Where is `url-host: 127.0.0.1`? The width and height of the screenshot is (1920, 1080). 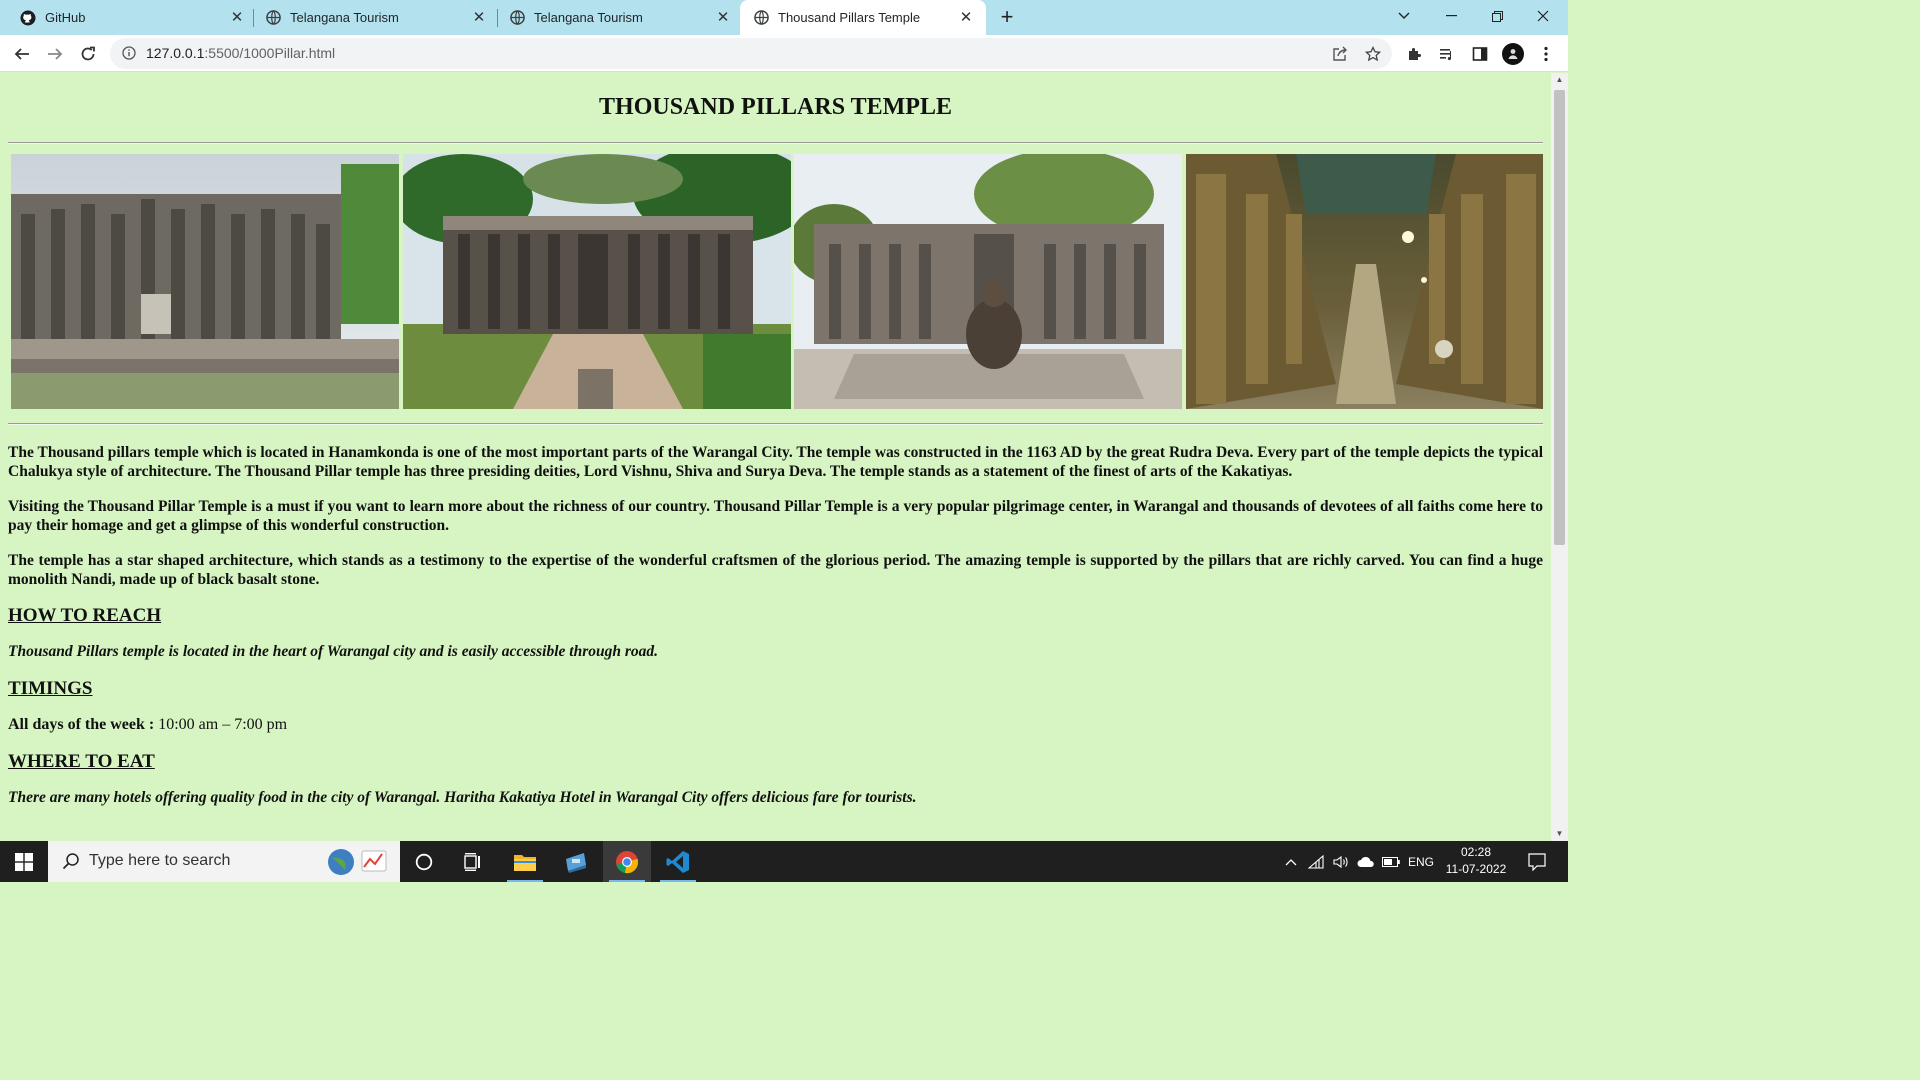 url-host: 127.0.0.1 is located at coordinates (175, 53).